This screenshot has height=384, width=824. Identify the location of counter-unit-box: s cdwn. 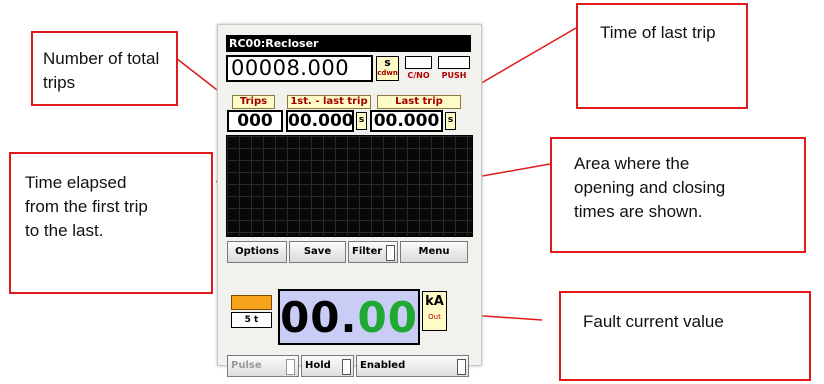
(387, 68).